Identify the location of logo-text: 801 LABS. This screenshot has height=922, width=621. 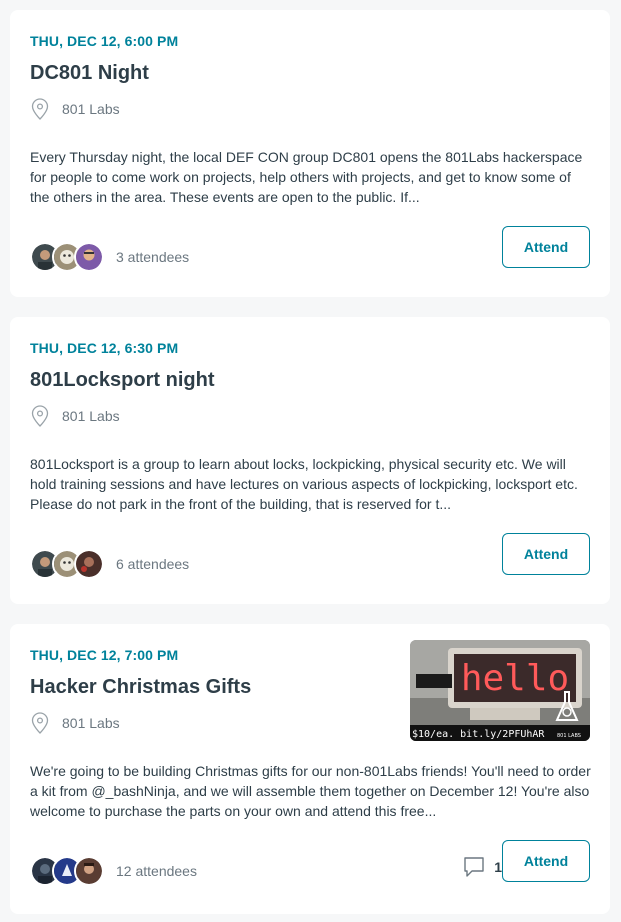
(569, 736).